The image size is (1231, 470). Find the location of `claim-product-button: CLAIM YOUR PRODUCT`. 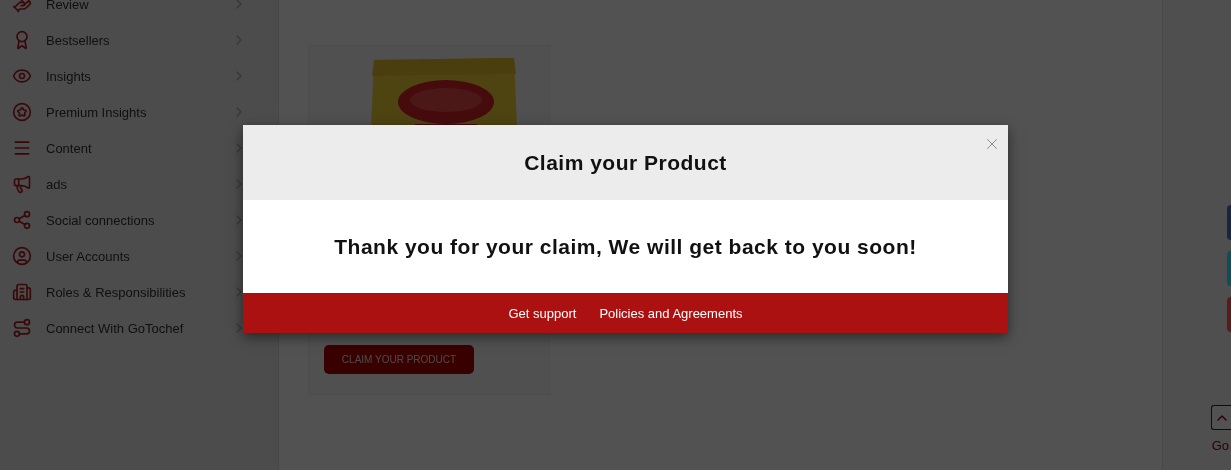

claim-product-button: CLAIM YOUR PRODUCT is located at coordinates (399, 359).